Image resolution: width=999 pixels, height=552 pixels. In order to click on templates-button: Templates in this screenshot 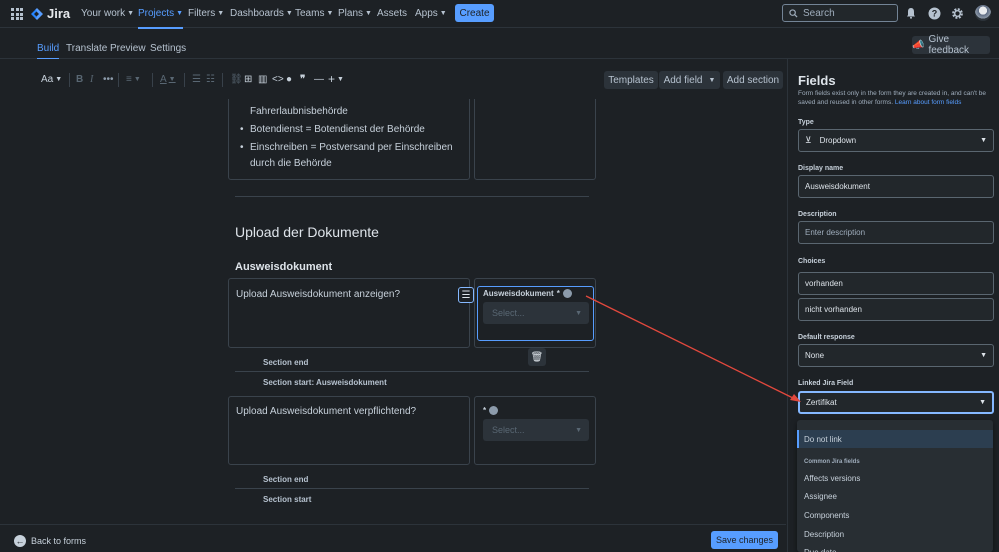, I will do `click(631, 80)`.